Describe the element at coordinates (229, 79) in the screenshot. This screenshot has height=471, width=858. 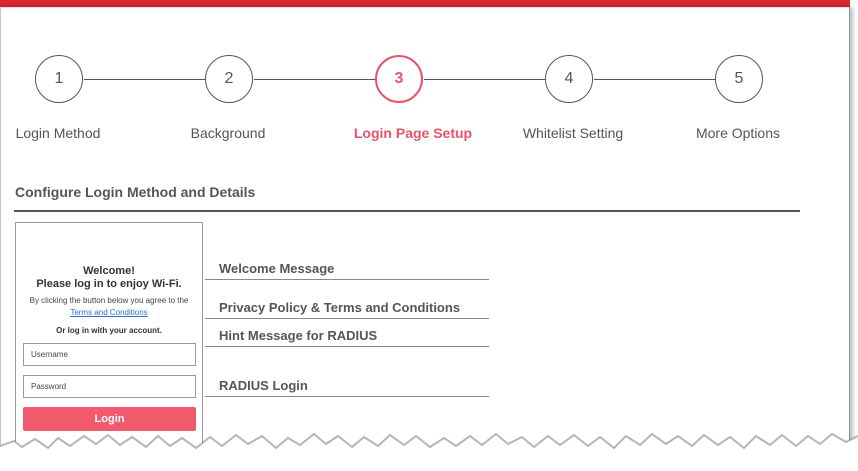
I see `step-2-circle: 2` at that location.